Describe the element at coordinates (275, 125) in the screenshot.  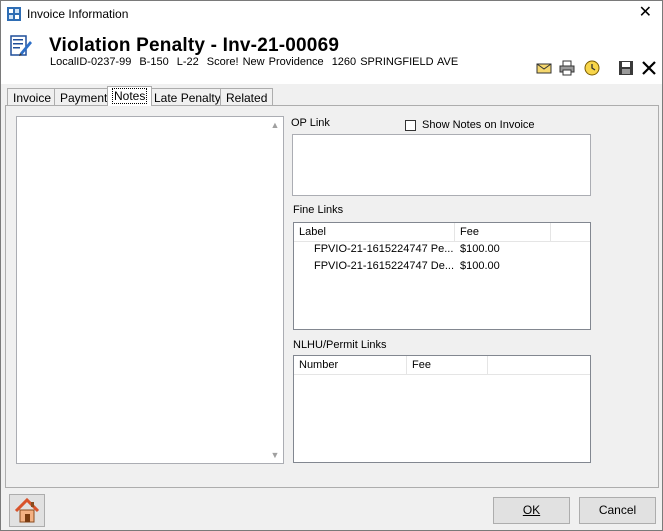
I see `scroll-up-icon: ▲` at that location.